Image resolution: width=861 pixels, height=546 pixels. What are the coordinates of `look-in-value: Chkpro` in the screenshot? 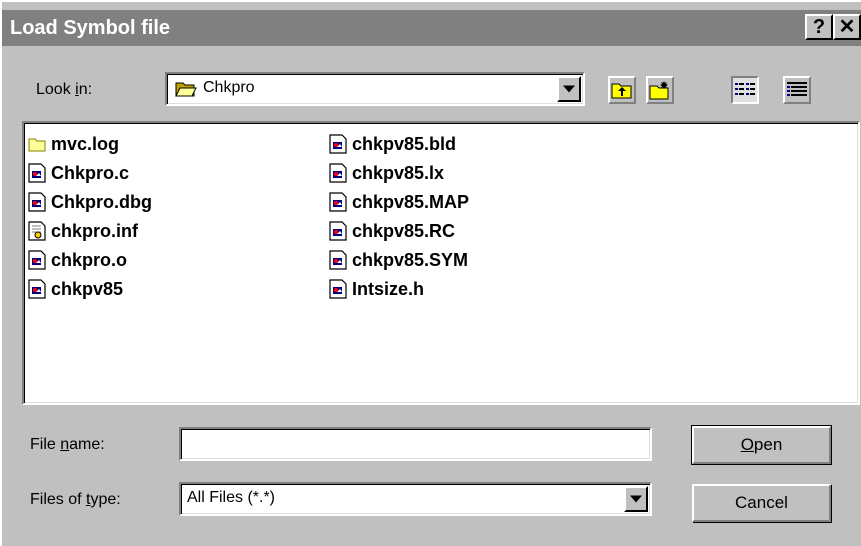 It's located at (229, 87).